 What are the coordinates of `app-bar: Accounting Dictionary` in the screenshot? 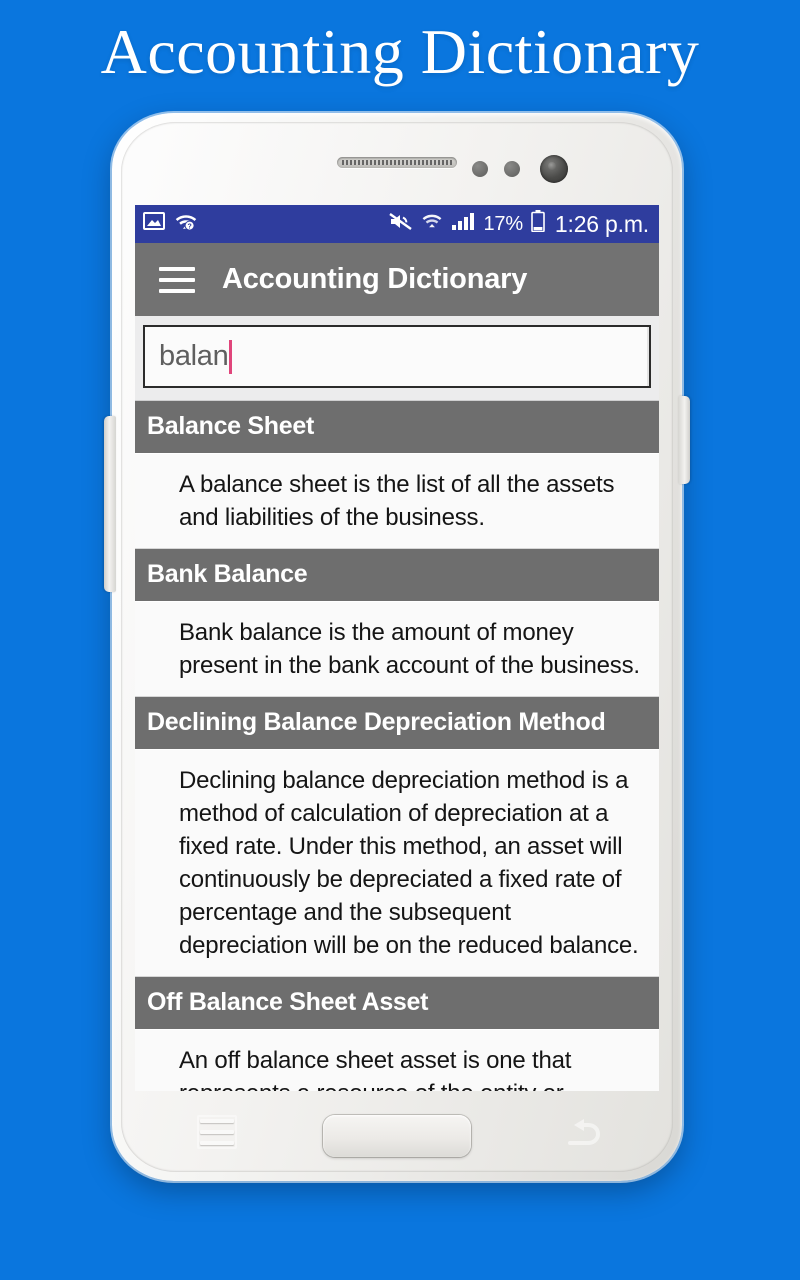 It's located at (397, 279).